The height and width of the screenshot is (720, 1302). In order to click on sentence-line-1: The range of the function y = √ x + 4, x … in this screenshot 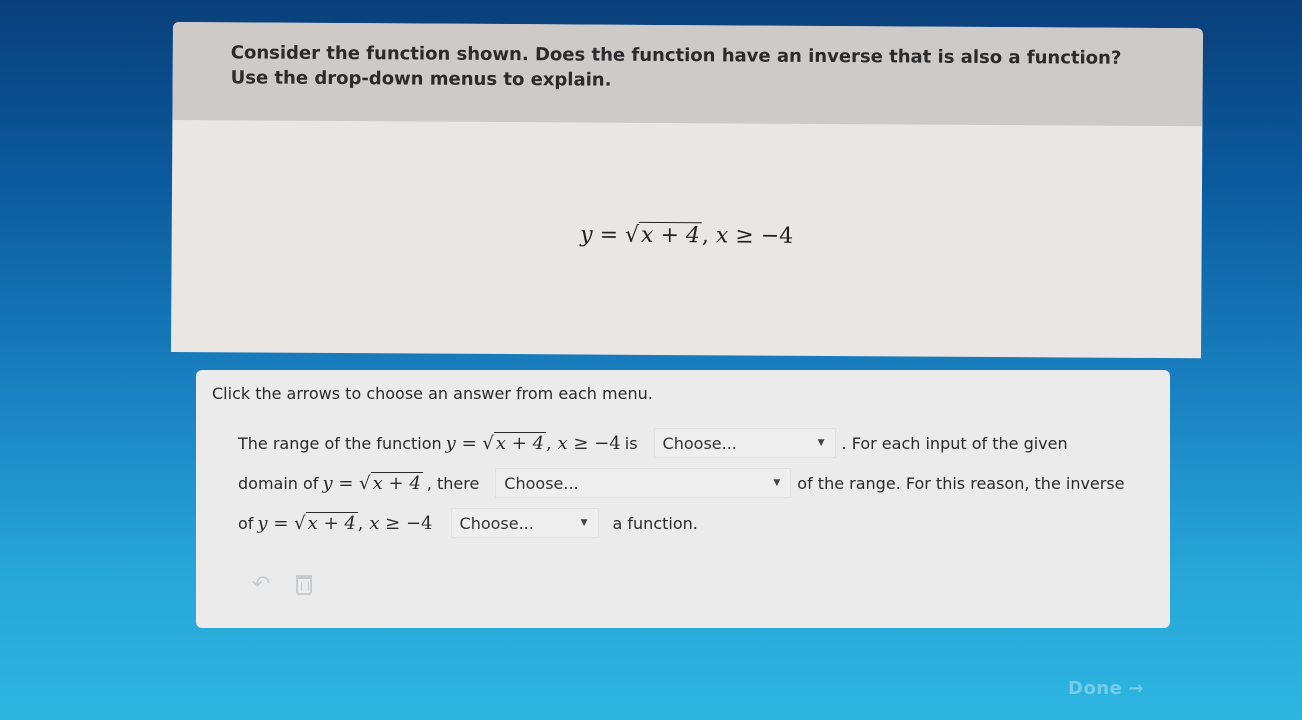, I will do `click(653, 443)`.